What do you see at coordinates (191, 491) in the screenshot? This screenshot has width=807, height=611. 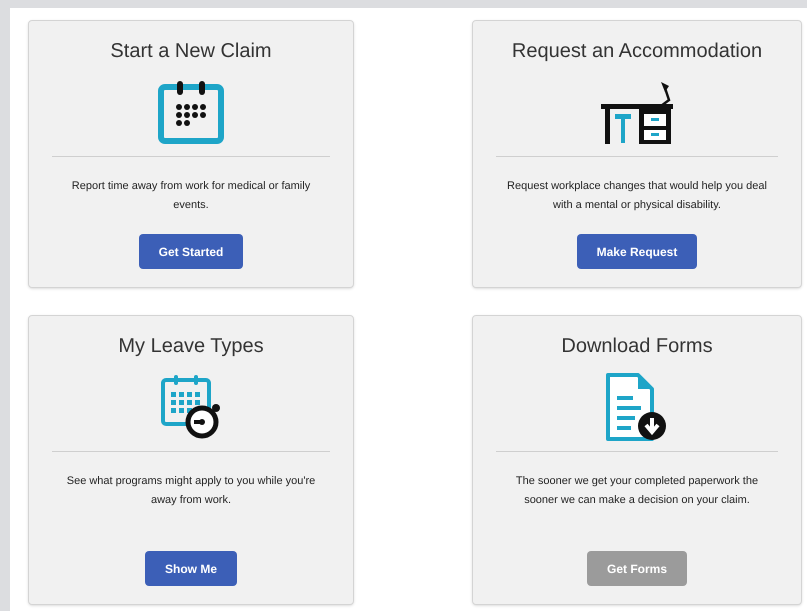 I see `card-description: See what programs might apply to you while you're away from work.` at bounding box center [191, 491].